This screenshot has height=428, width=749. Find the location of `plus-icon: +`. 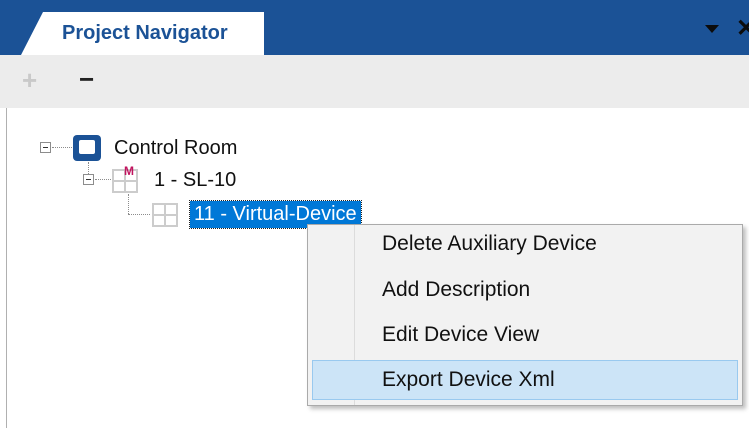

plus-icon: + is located at coordinates (30, 80).